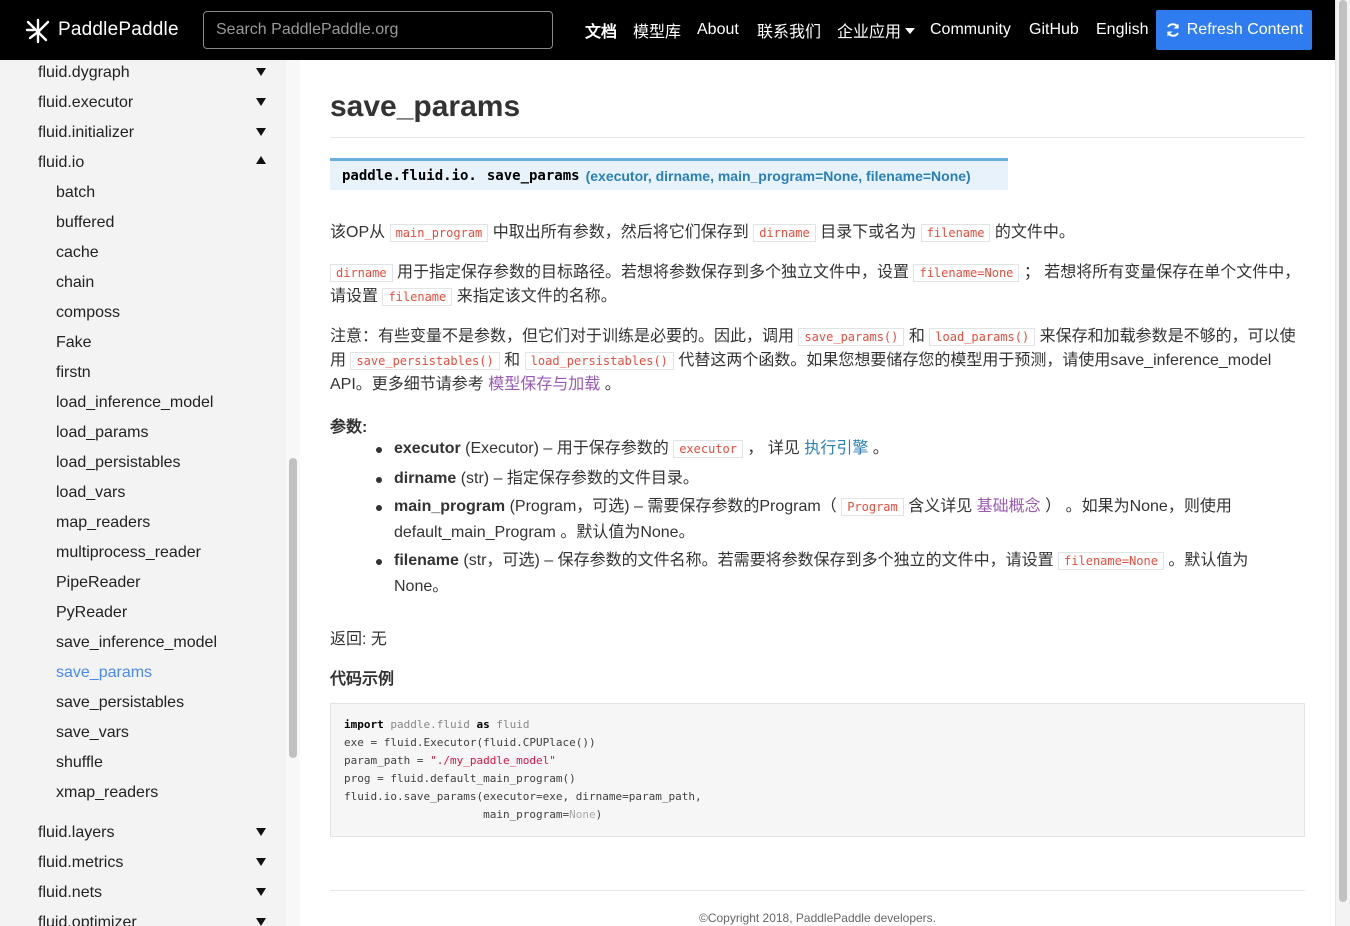 The image size is (1350, 926). Describe the element at coordinates (1009, 506) in the screenshot. I see `basic-concepts-link: 基础概念` at that location.